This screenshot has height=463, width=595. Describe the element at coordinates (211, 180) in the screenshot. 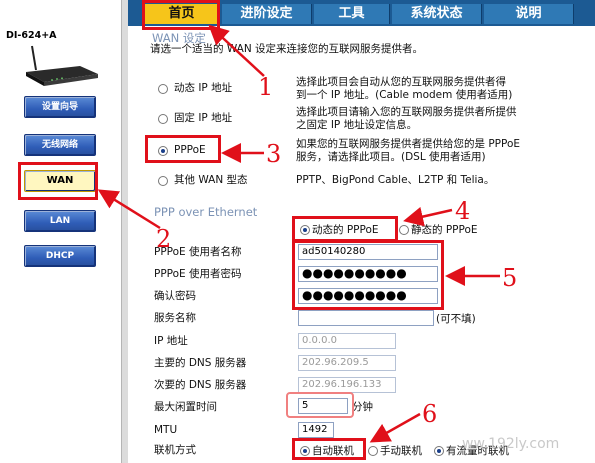

I see `other-wan-label: 其他 WAN 型态` at that location.